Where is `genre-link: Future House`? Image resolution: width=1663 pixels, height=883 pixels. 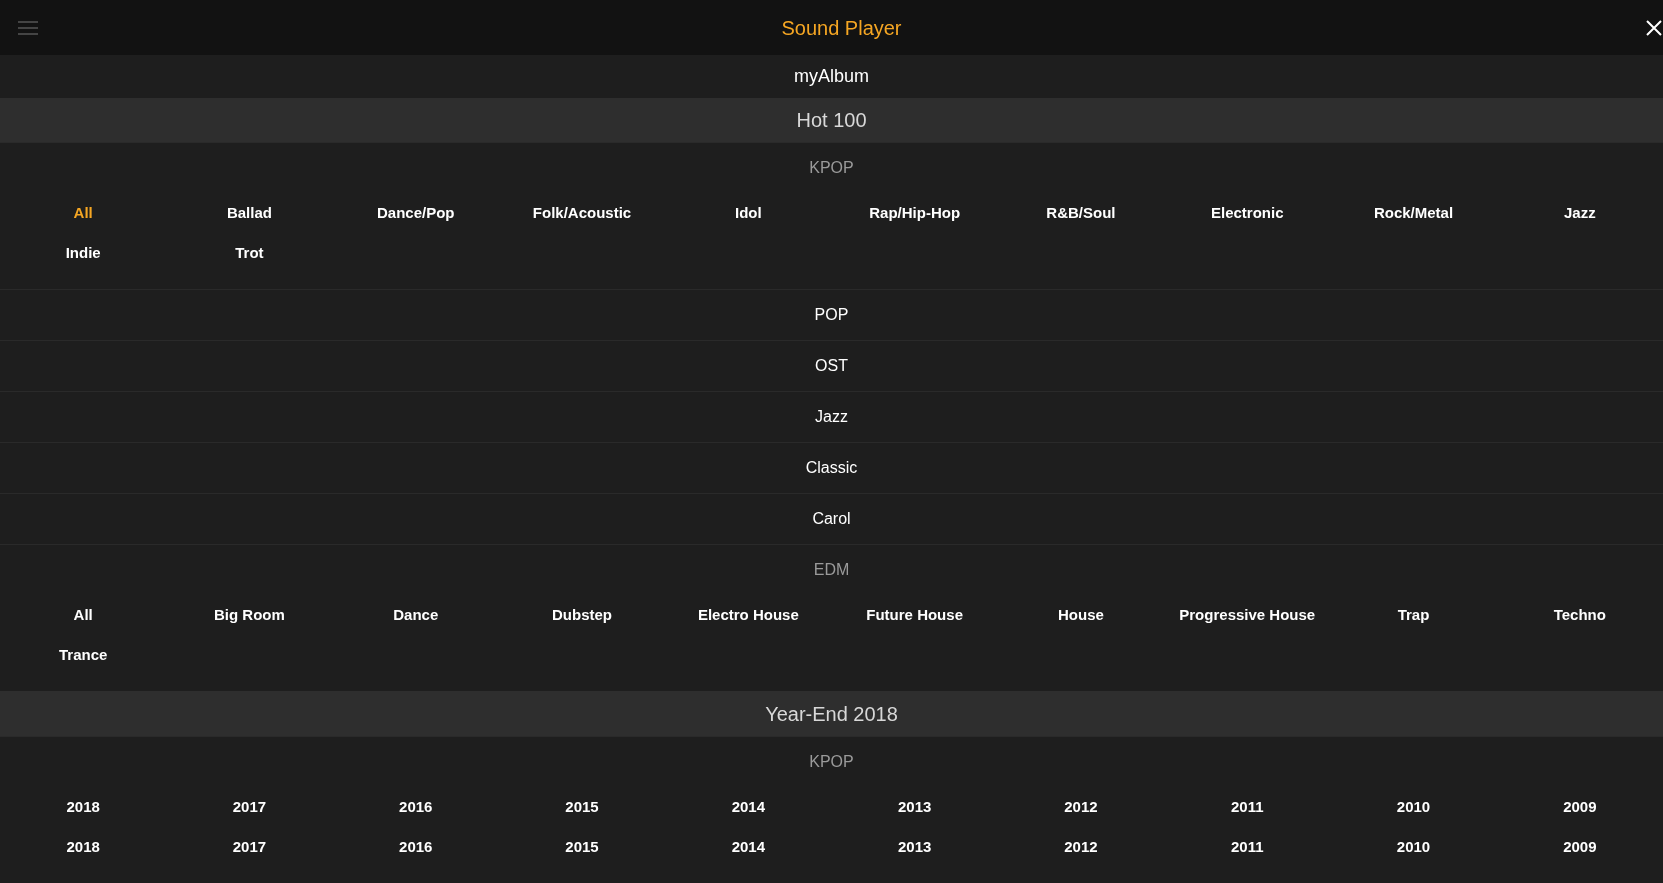 genre-link: Future House is located at coordinates (914, 615).